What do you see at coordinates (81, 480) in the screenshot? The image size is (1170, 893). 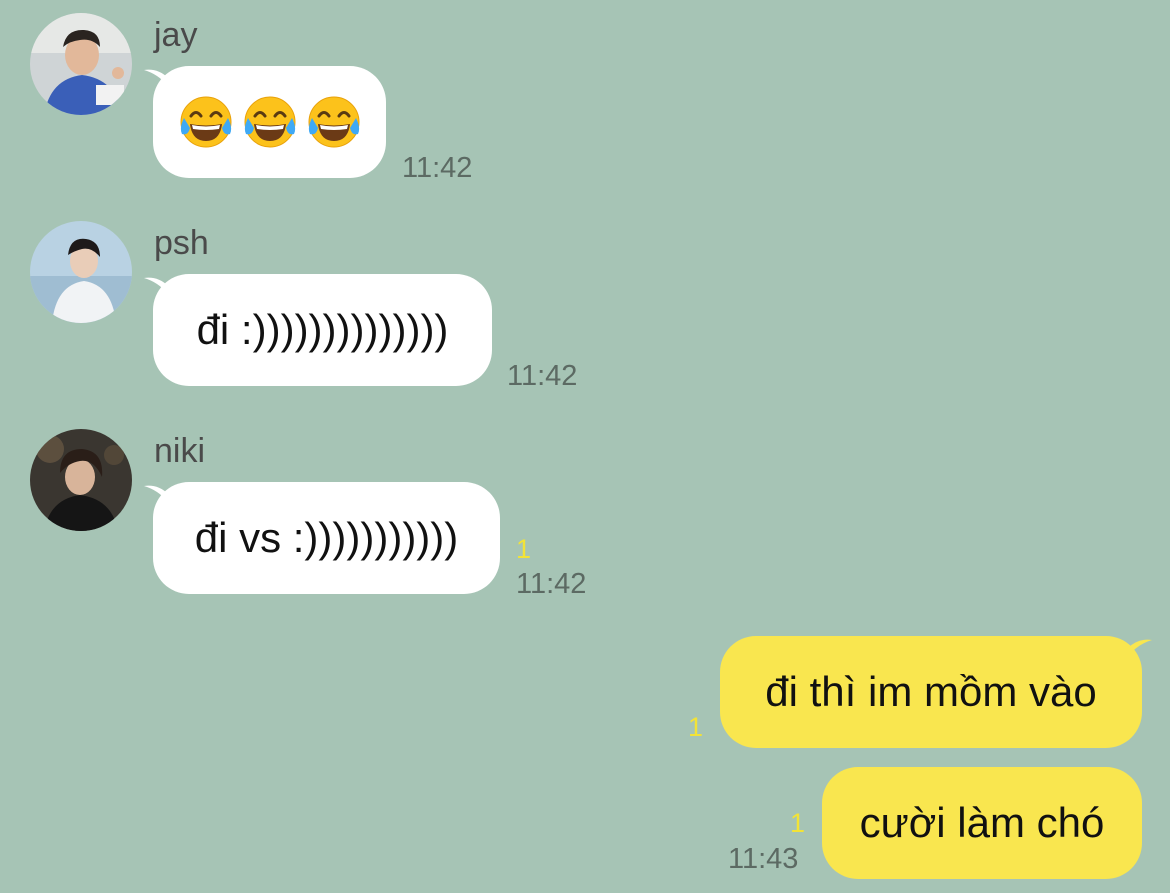 I see `avatar-niki` at bounding box center [81, 480].